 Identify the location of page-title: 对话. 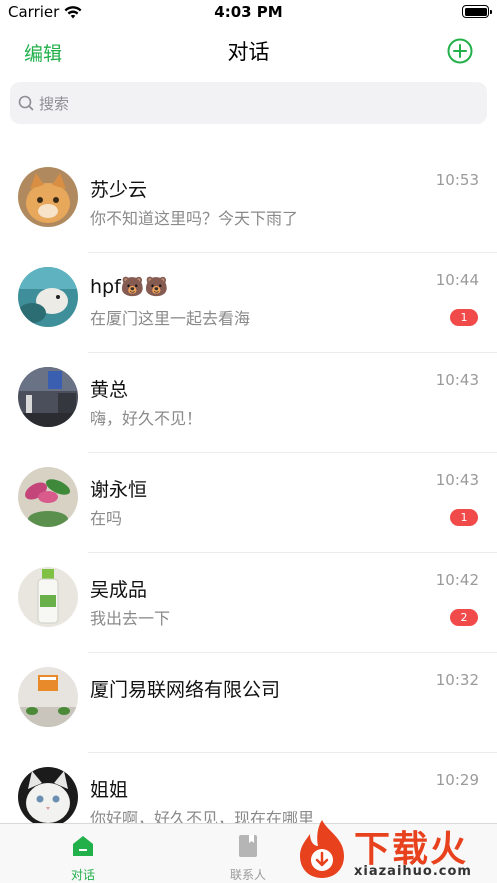
(248, 52).